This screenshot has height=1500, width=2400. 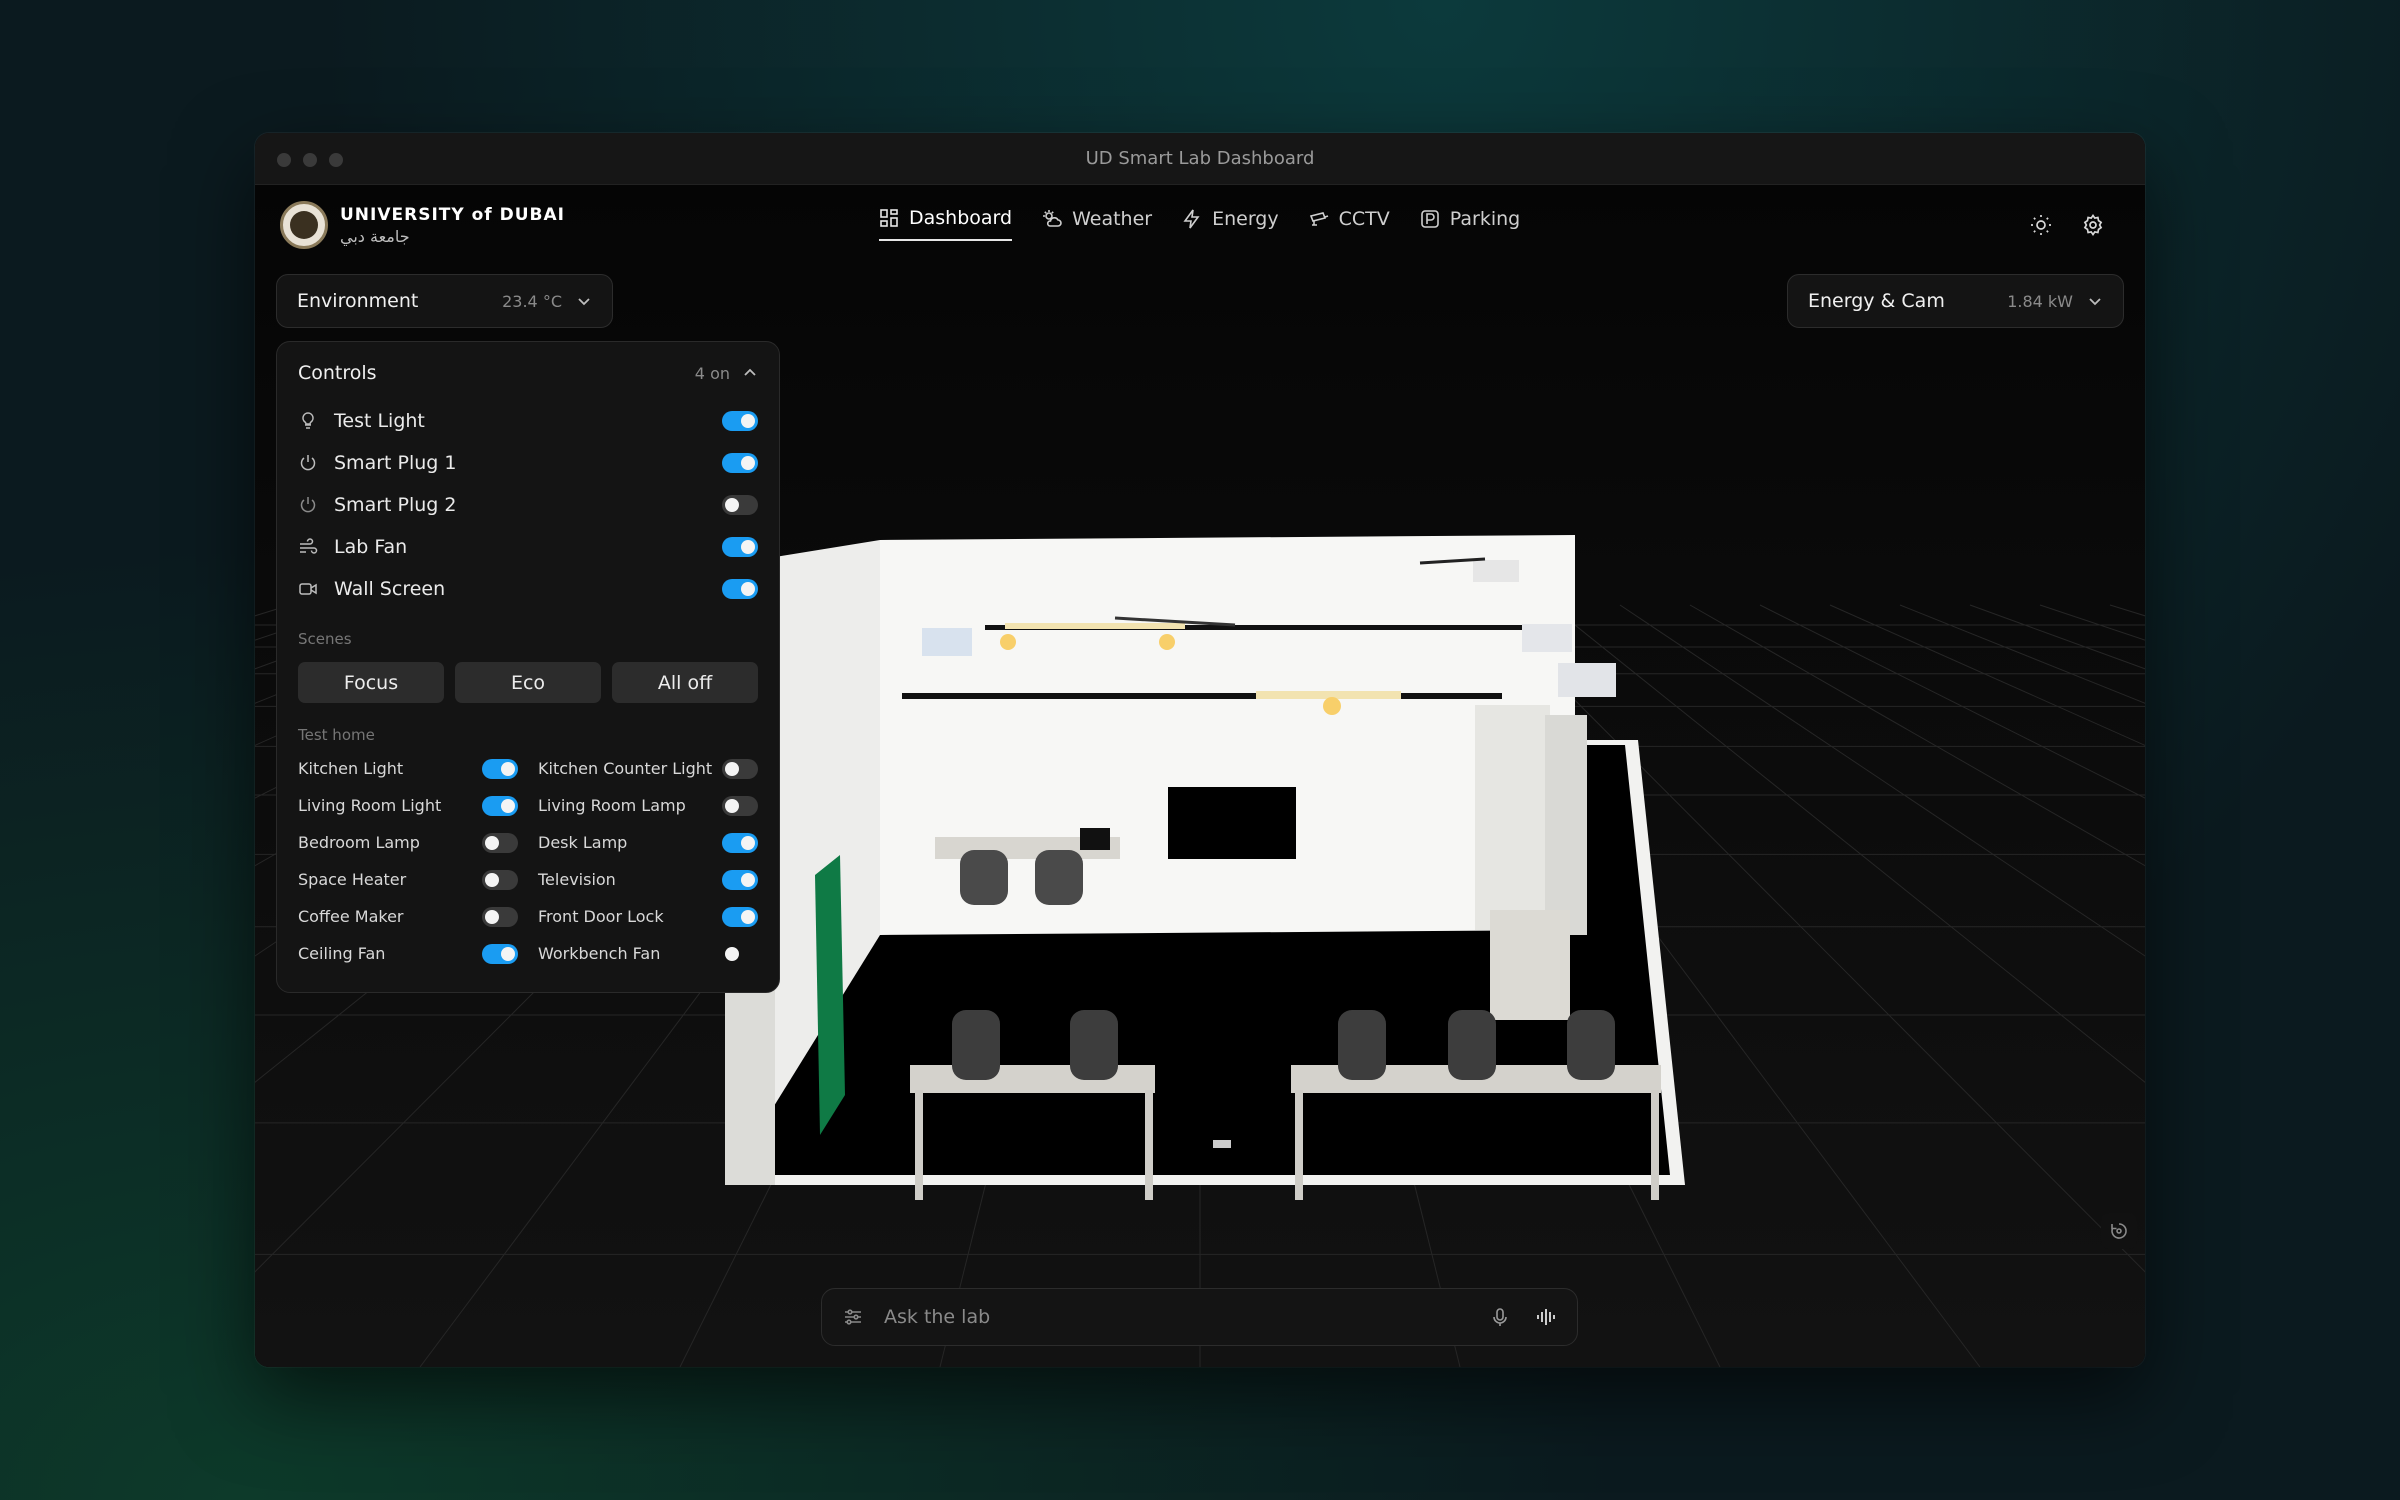 I want to click on university-logo: UNIVERSITY of DUBAI جامعة دبي, so click(x=422, y=225).